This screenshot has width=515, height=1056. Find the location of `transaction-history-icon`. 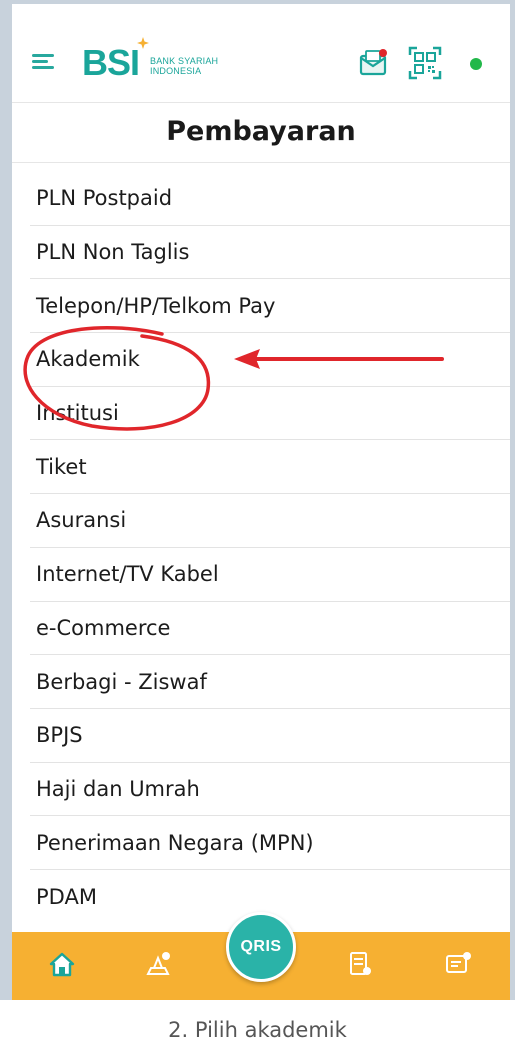

transaction-history-icon is located at coordinates (360, 964).